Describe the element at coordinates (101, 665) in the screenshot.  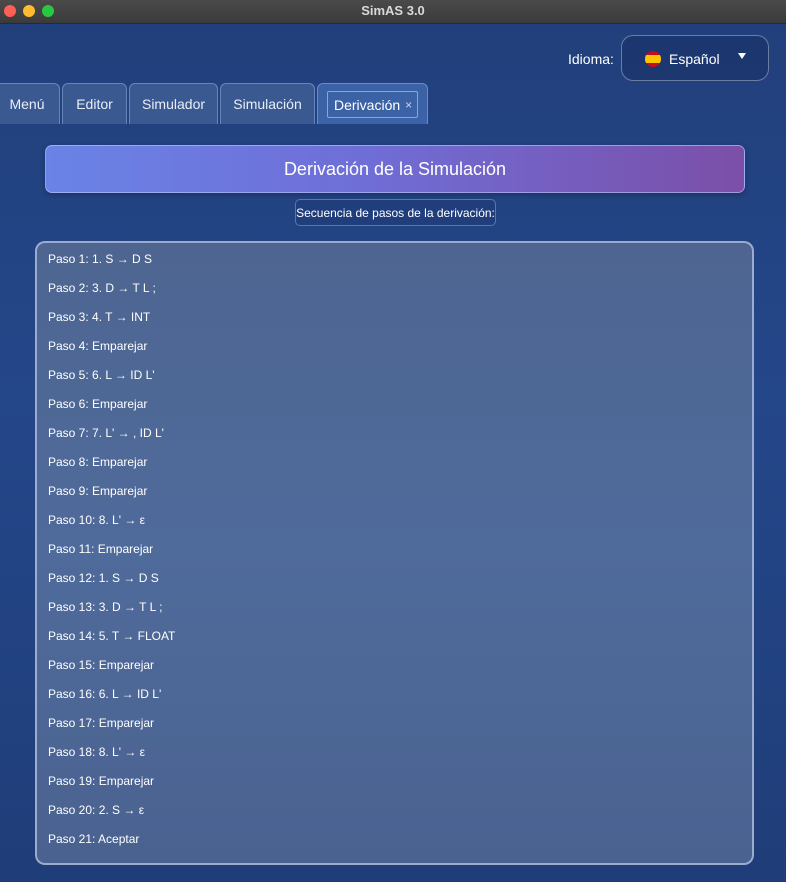
I see `list-item: Paso 15: Emparejar` at that location.